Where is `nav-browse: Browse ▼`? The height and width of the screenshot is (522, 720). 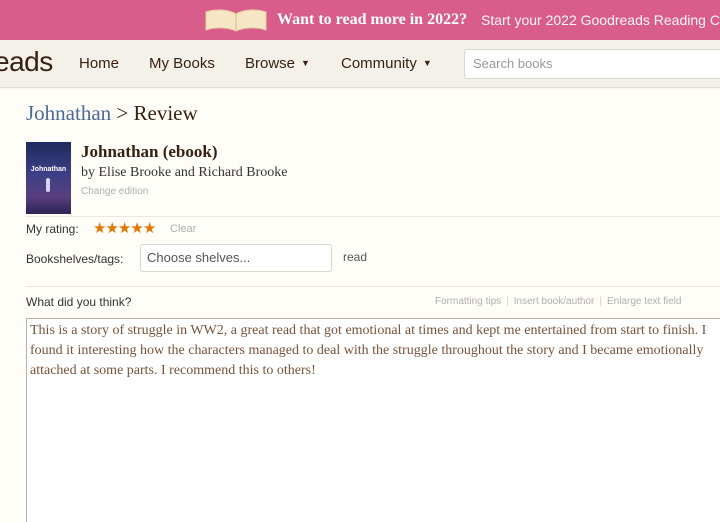
nav-browse: Browse ▼ is located at coordinates (277, 63).